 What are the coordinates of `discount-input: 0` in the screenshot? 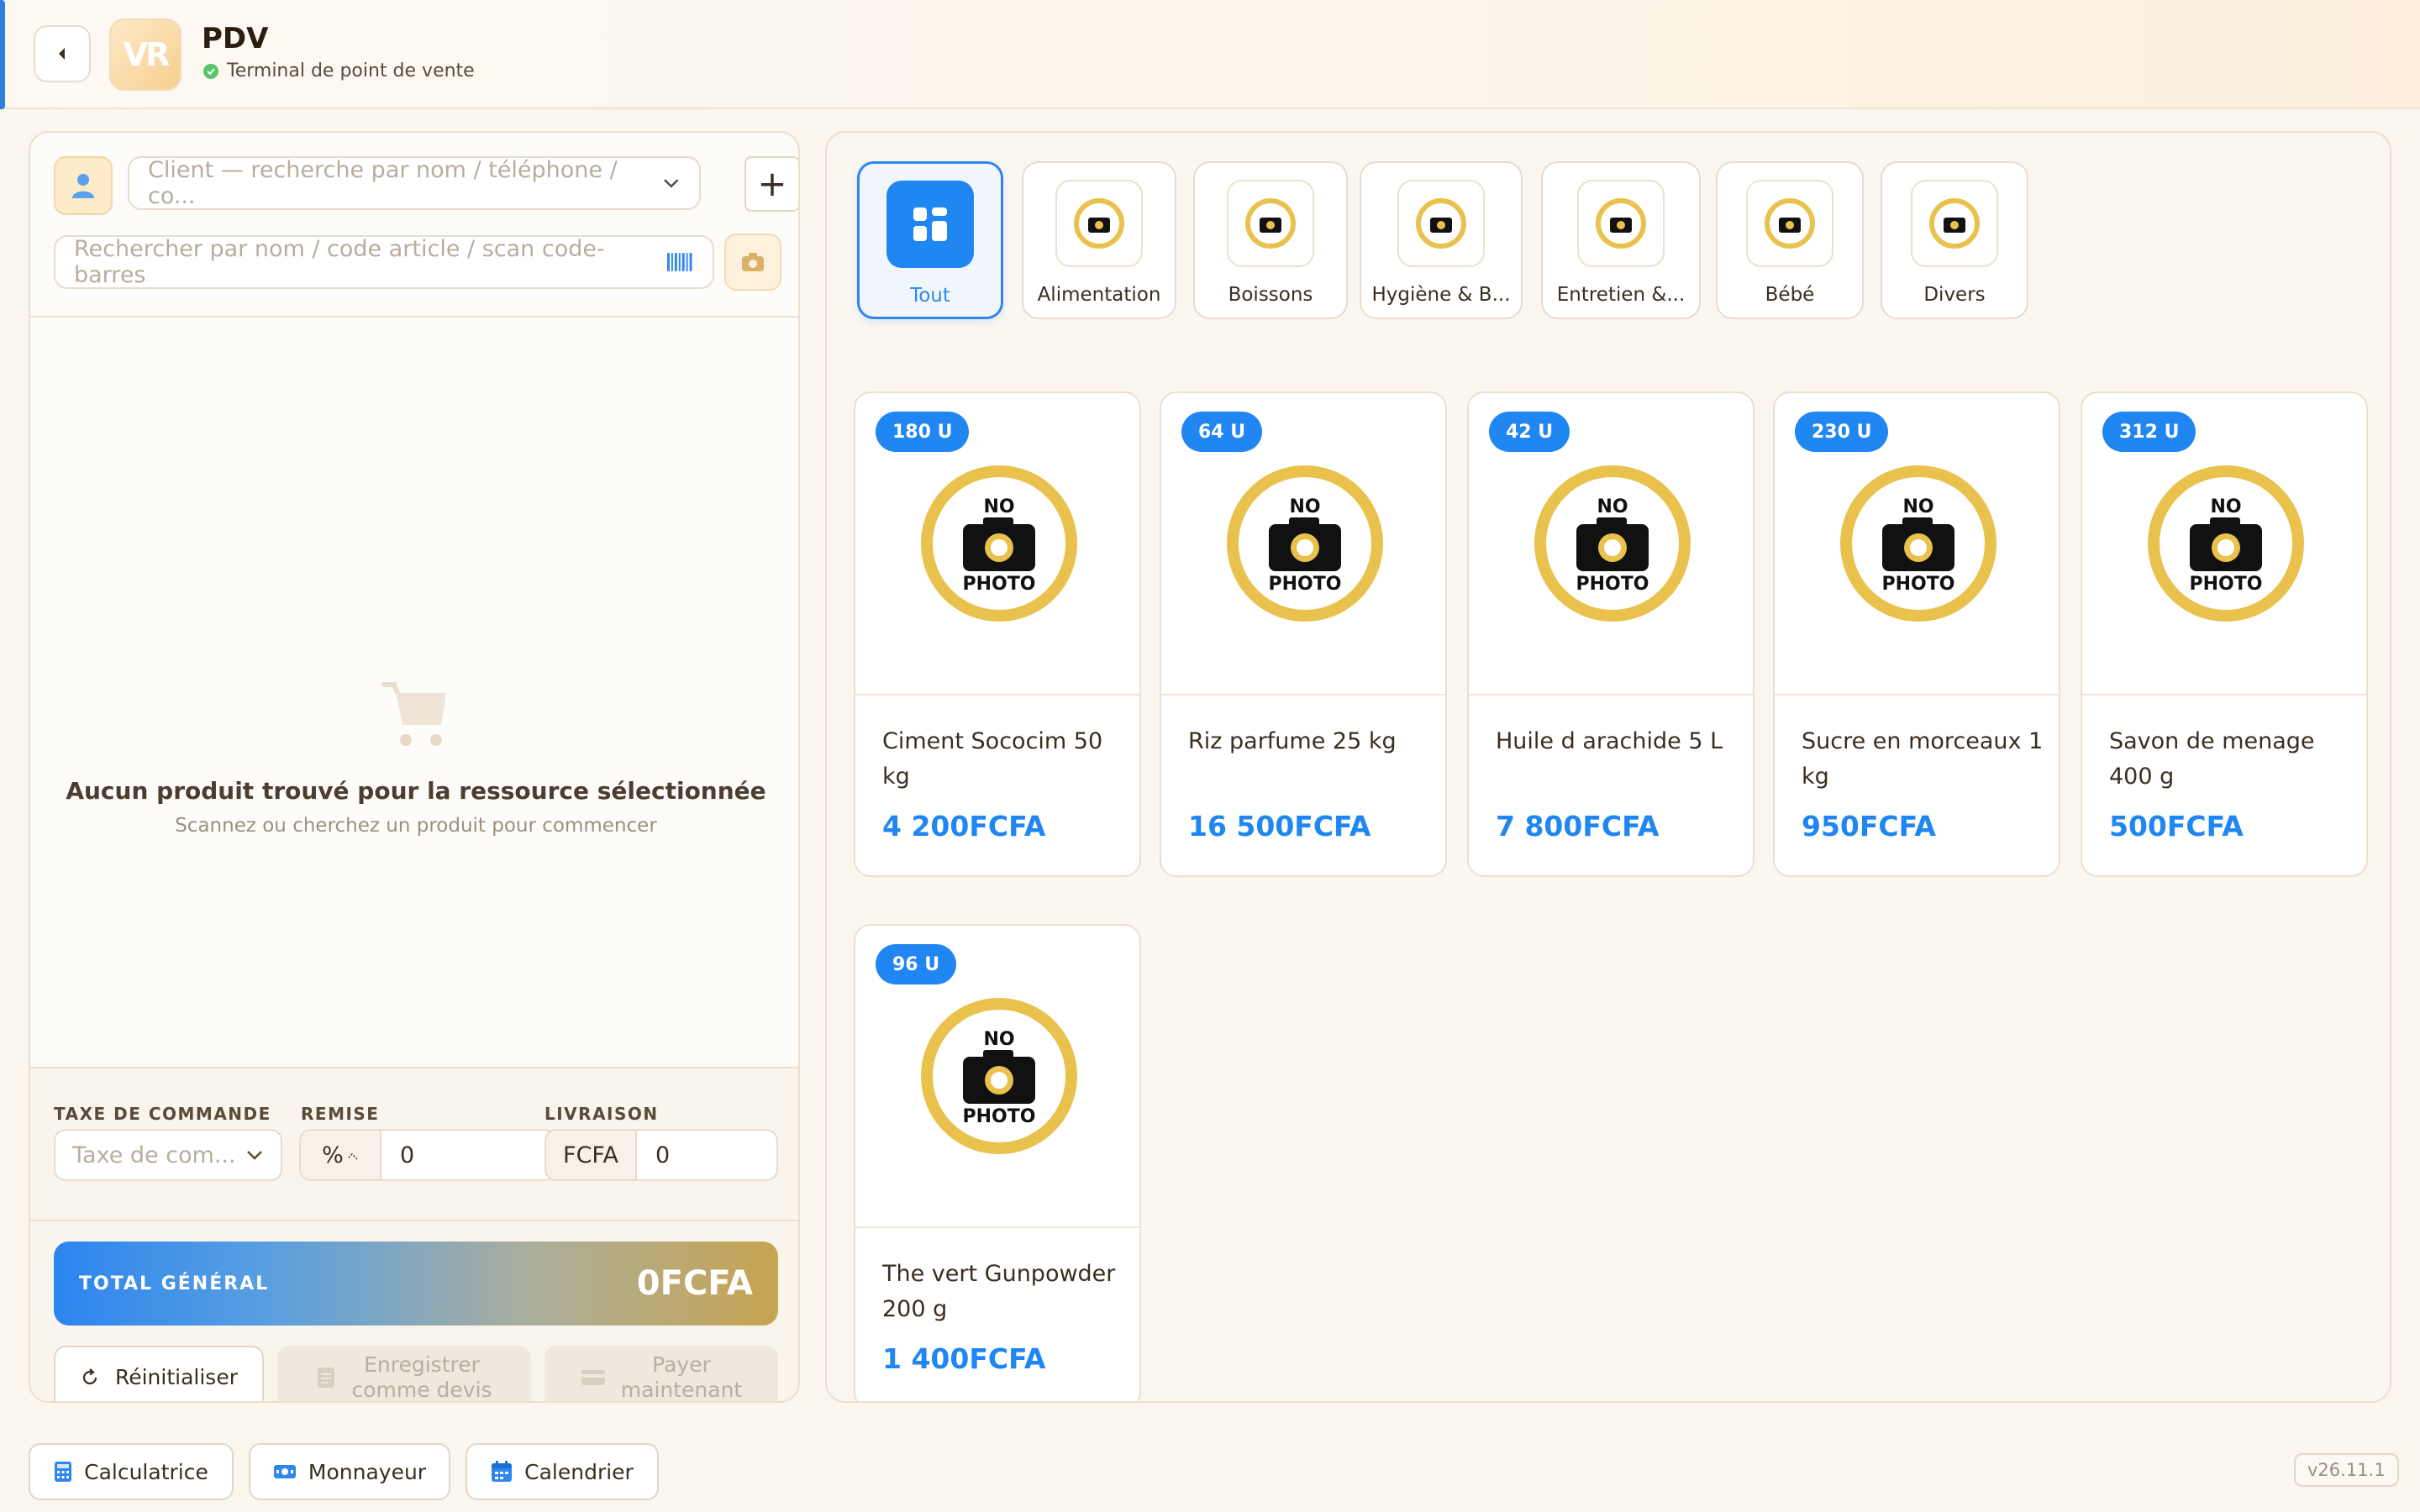 It's located at (468, 1155).